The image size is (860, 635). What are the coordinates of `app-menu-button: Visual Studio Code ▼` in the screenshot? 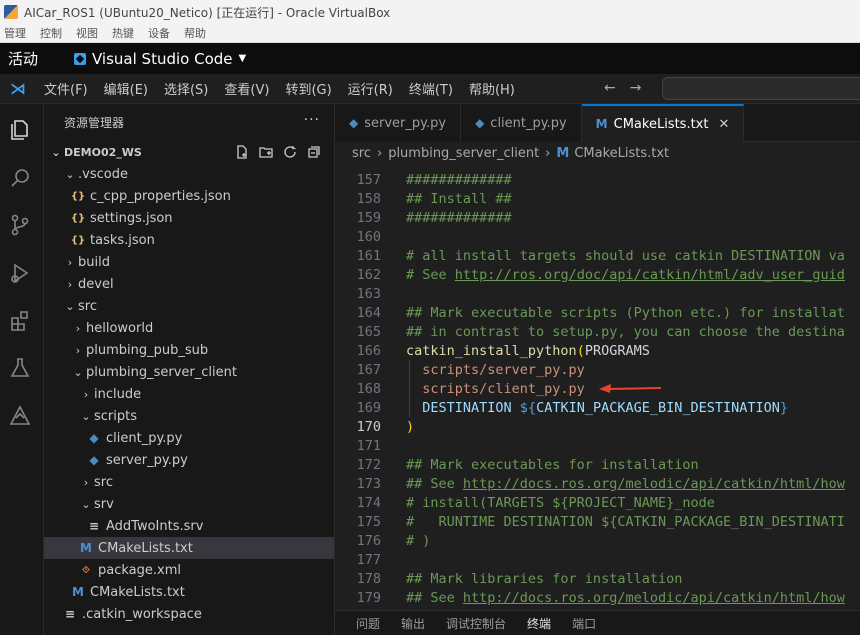 It's located at (160, 59).